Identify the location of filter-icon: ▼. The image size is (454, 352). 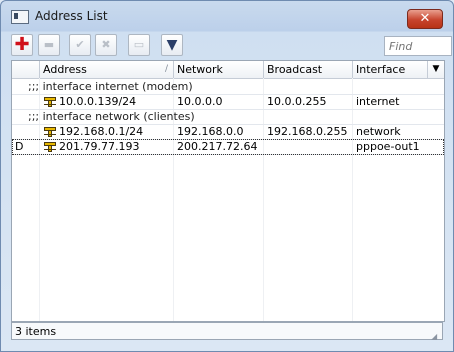
(172, 45).